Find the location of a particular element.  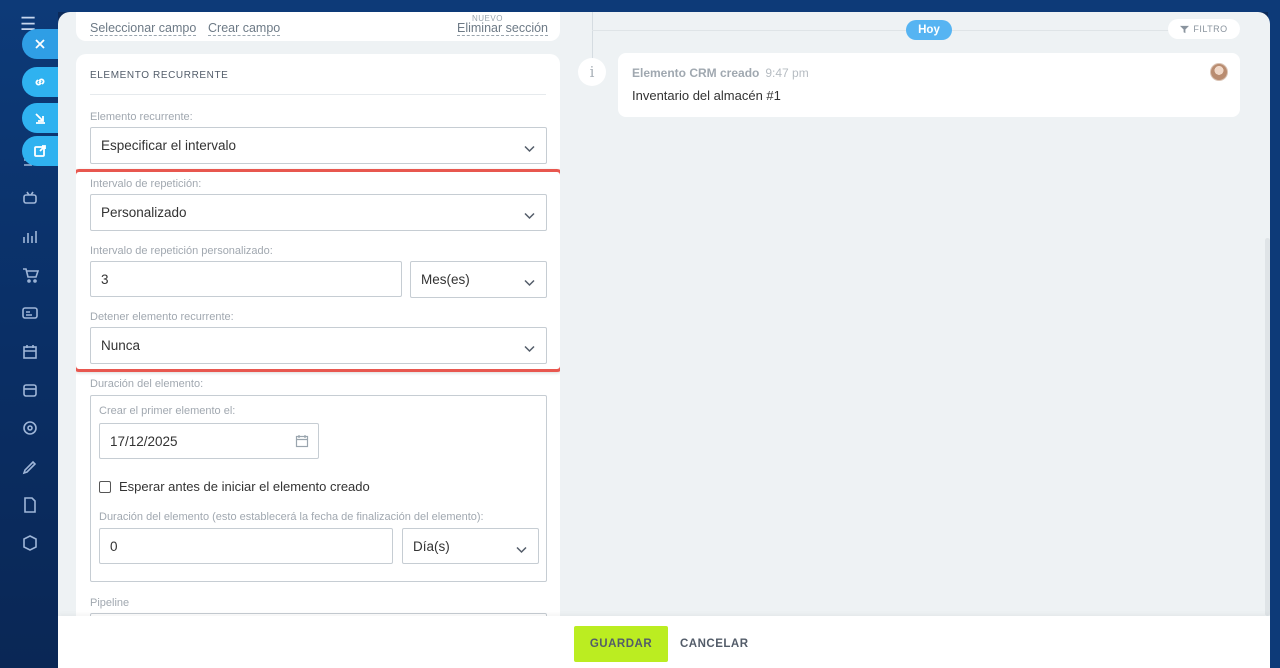

select-field-link: Seleccionar campo is located at coordinates (143, 29).